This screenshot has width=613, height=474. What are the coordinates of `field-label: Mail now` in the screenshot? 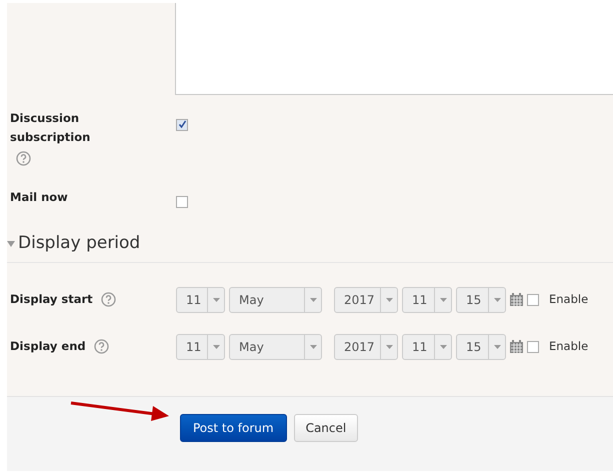 It's located at (39, 197).